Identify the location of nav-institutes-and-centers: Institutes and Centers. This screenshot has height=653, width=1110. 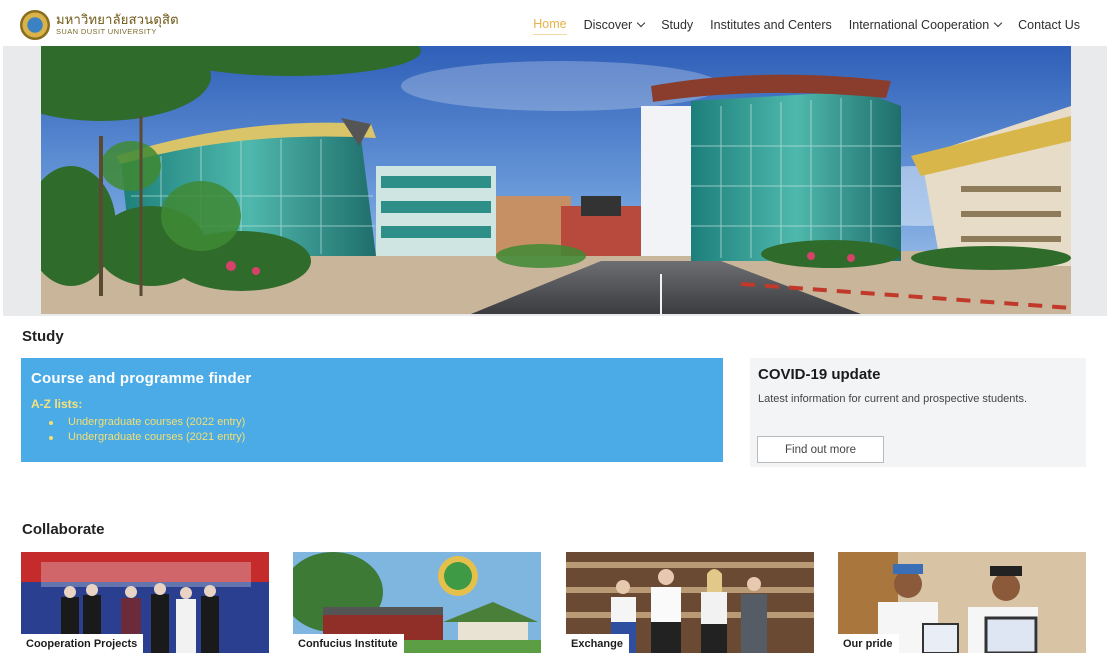
(771, 25).